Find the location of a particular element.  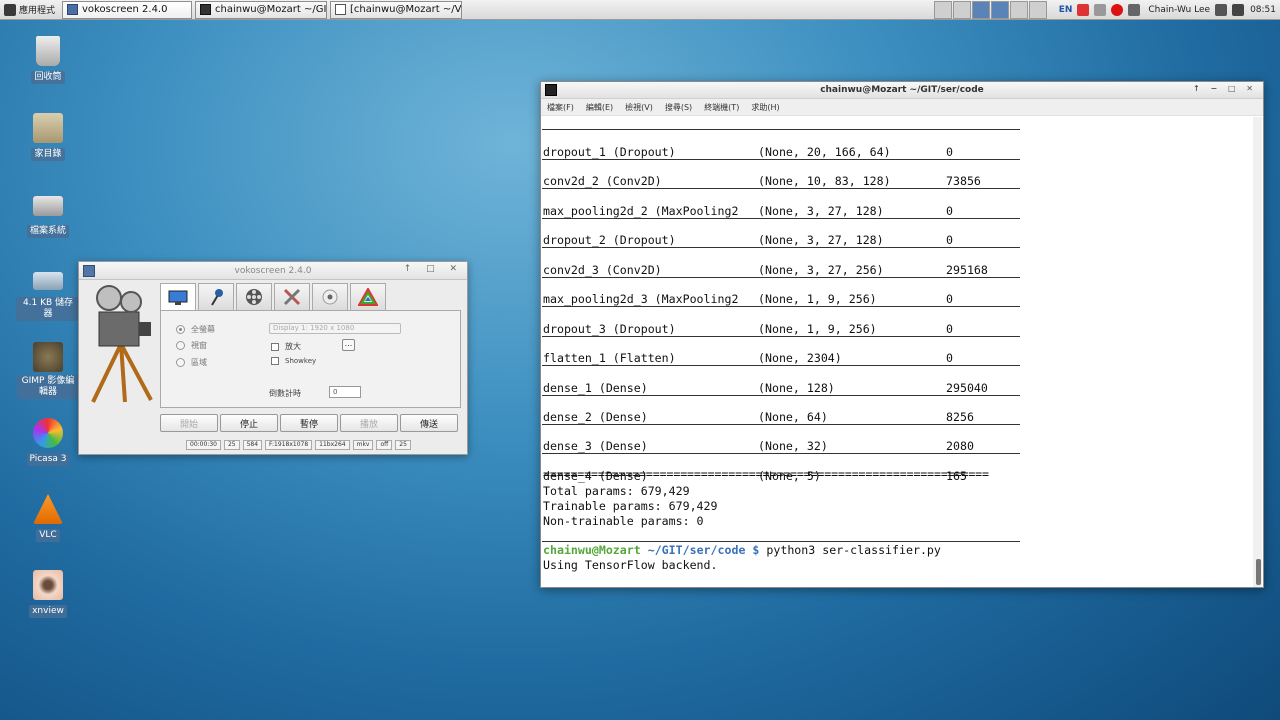

layer-params: 295168 is located at coordinates (967, 270).